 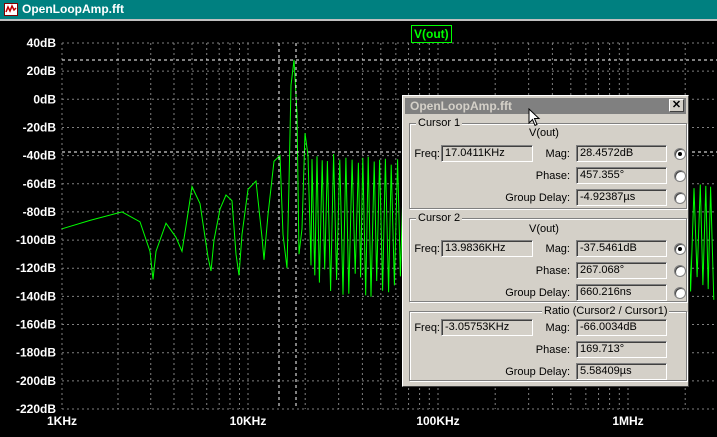 What do you see at coordinates (621, 371) in the screenshot?
I see `ratio-gd-field: 5.58409µs` at bounding box center [621, 371].